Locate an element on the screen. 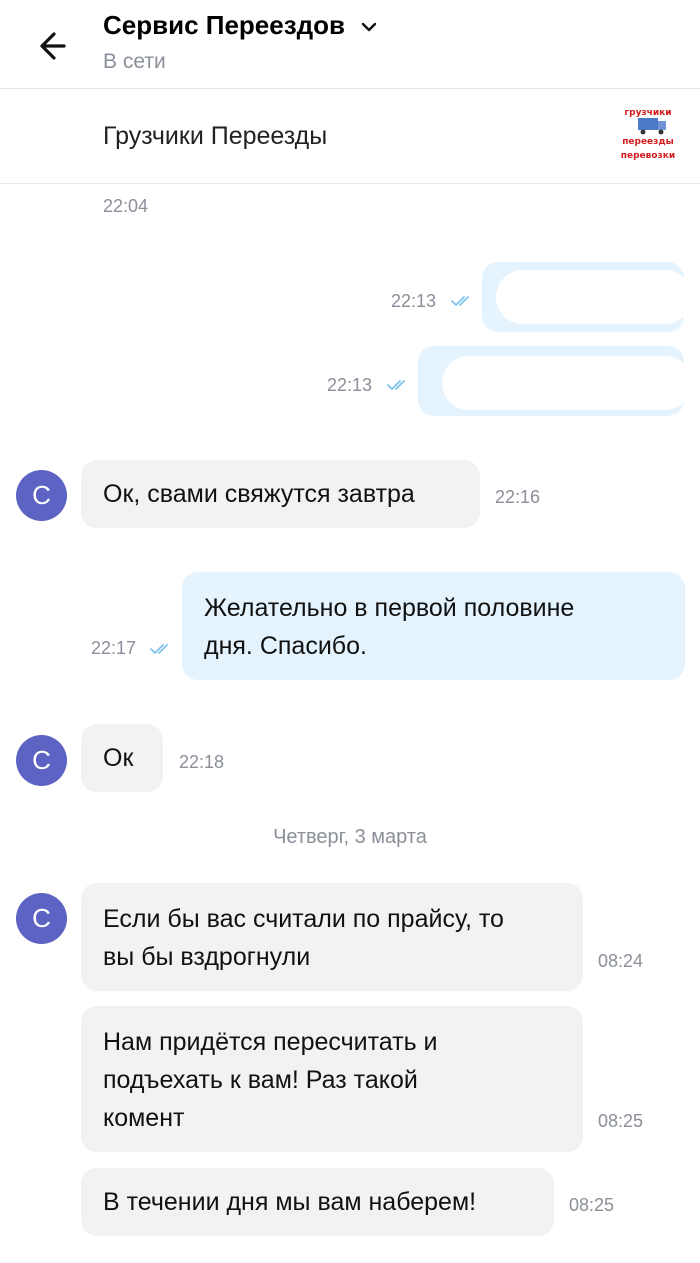 Image resolution: width=700 pixels, height=1263 pixels. incoming-message: В течении дня мы вам наберем! is located at coordinates (317, 1202).